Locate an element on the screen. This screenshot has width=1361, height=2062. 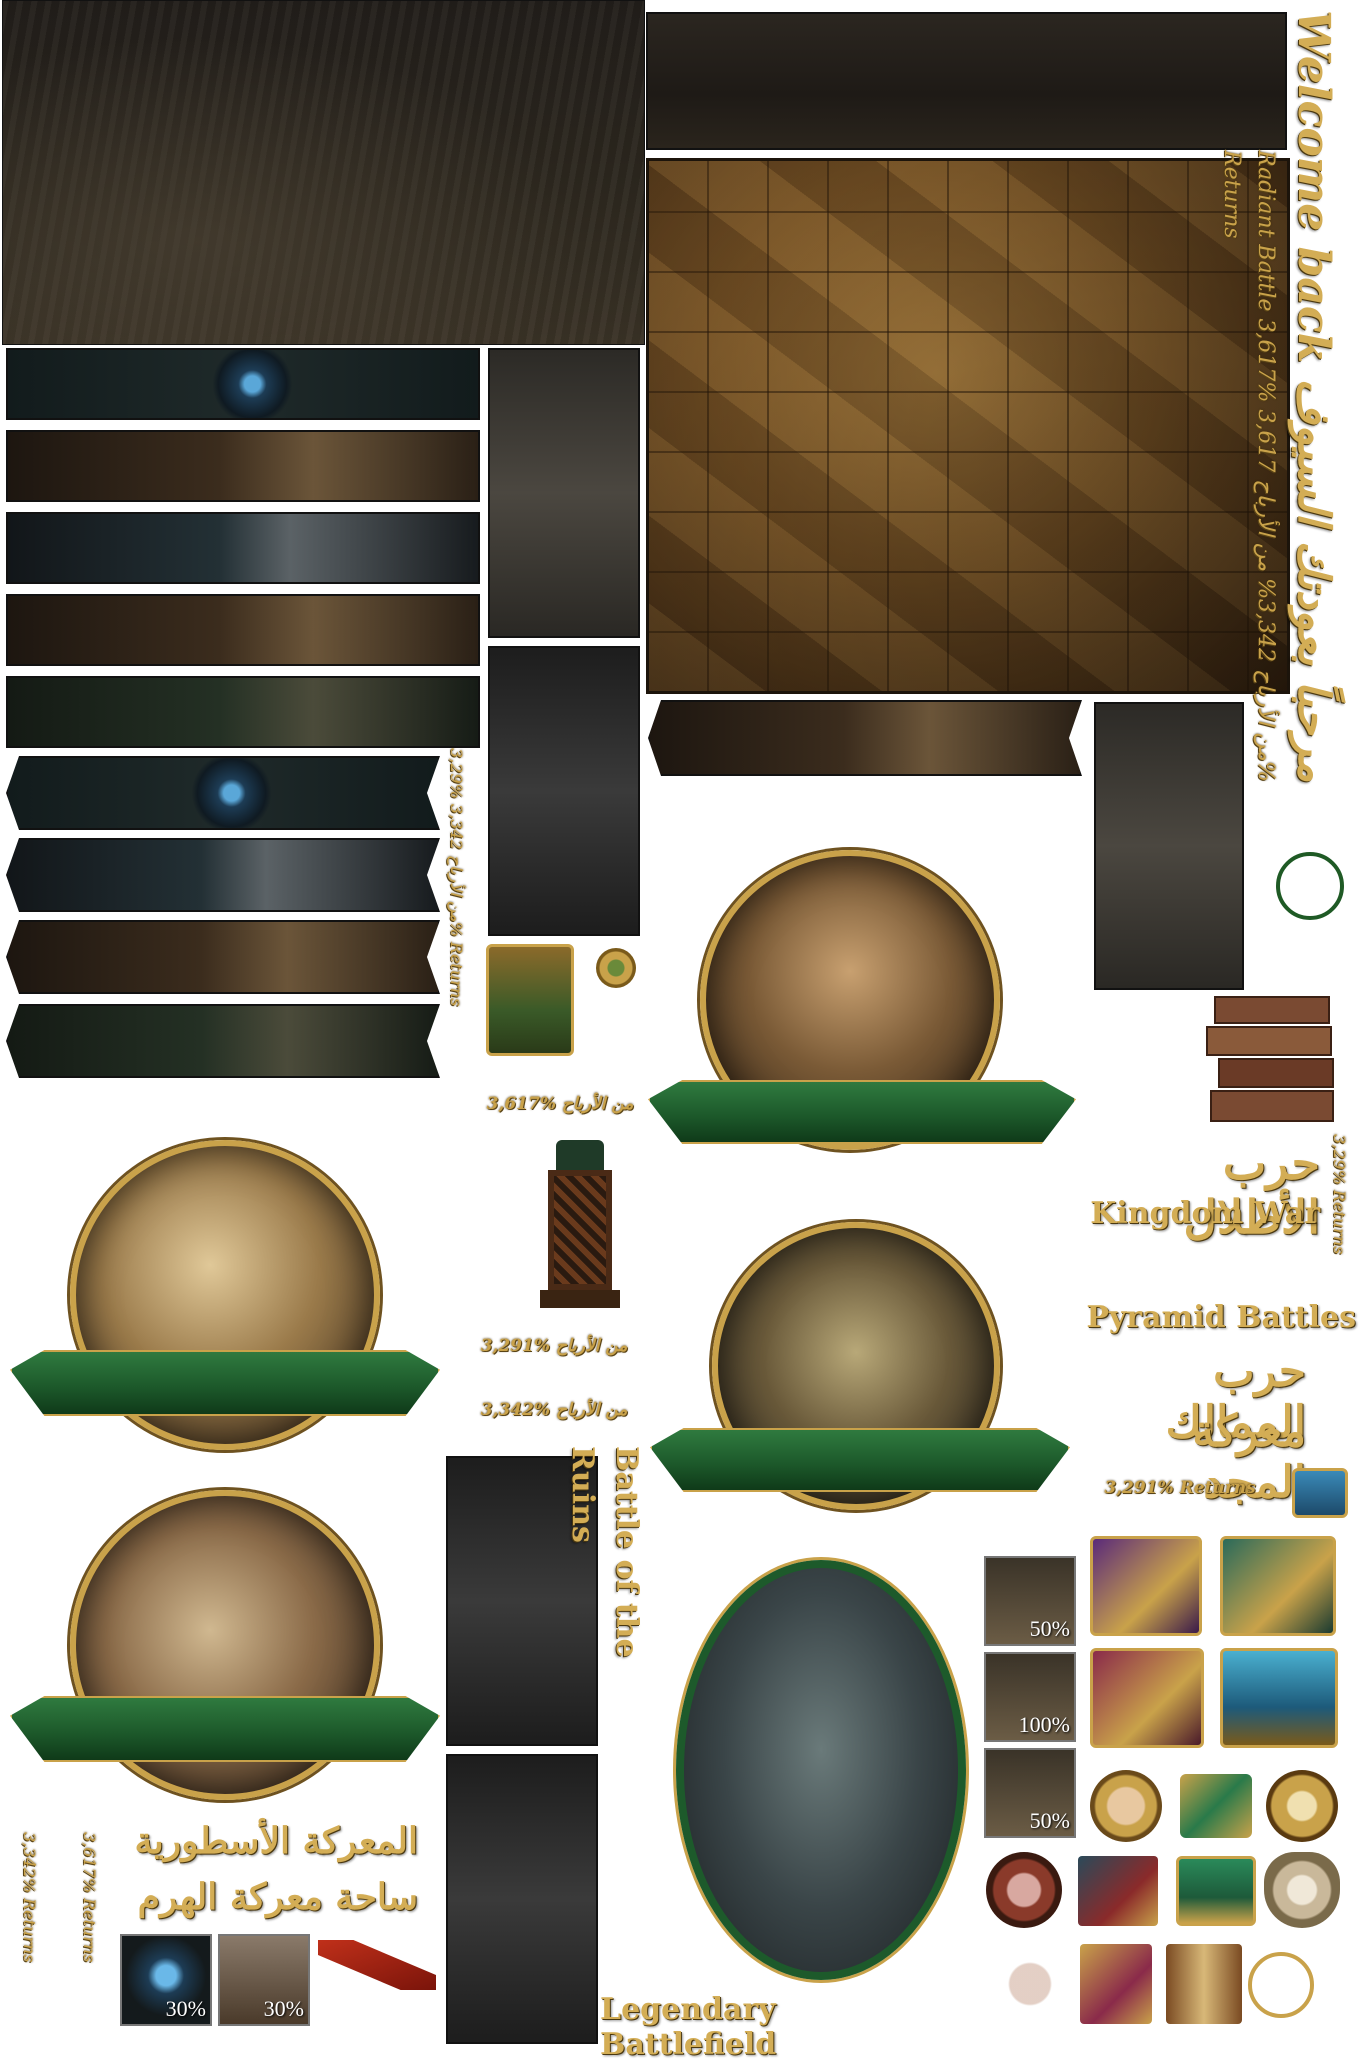
handshake-emblem-icon is located at coordinates (1126, 1806).